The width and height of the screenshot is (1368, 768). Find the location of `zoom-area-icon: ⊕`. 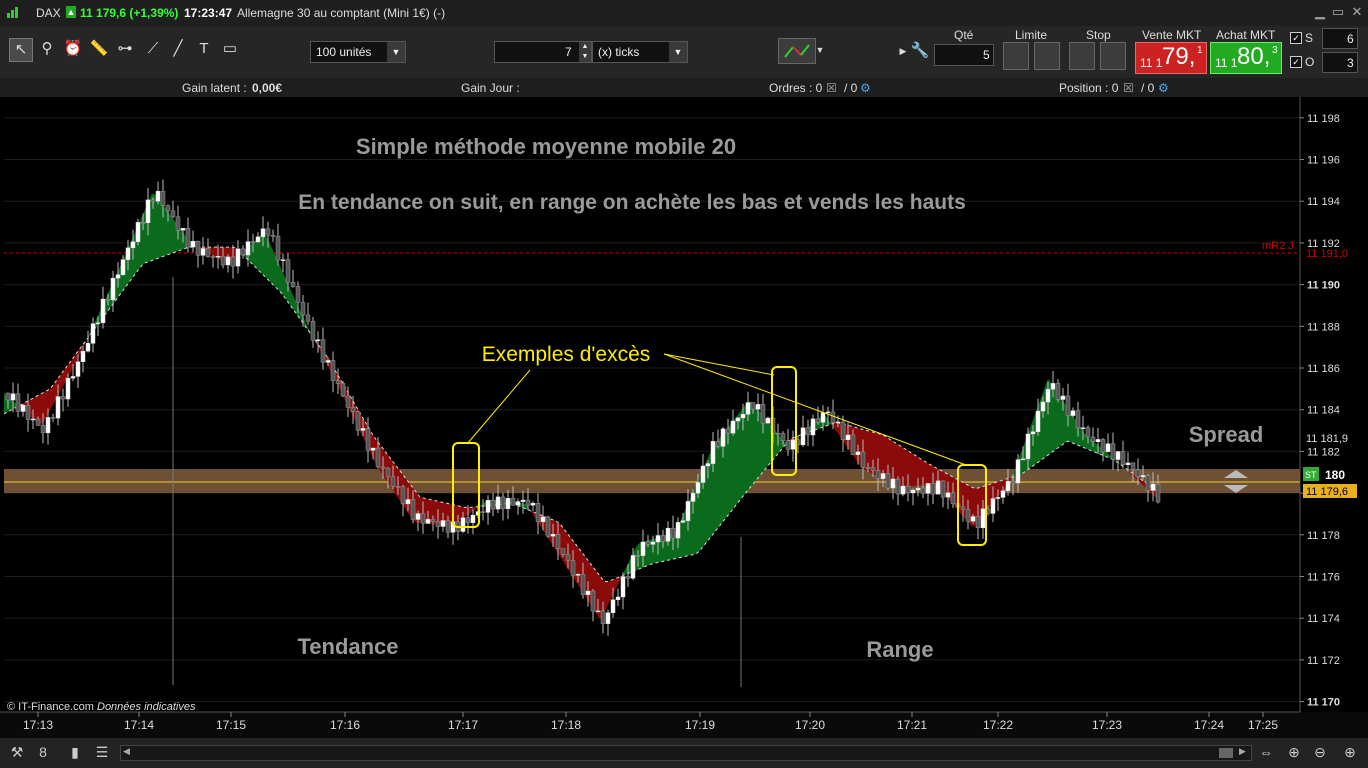

zoom-area-icon: ⊕ is located at coordinates (1294, 752).